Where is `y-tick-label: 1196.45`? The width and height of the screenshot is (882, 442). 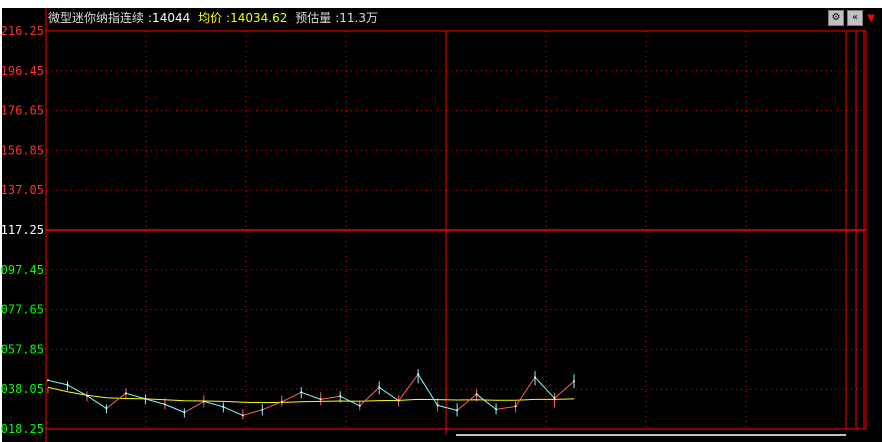 y-tick-label: 1196.45 is located at coordinates (22, 71).